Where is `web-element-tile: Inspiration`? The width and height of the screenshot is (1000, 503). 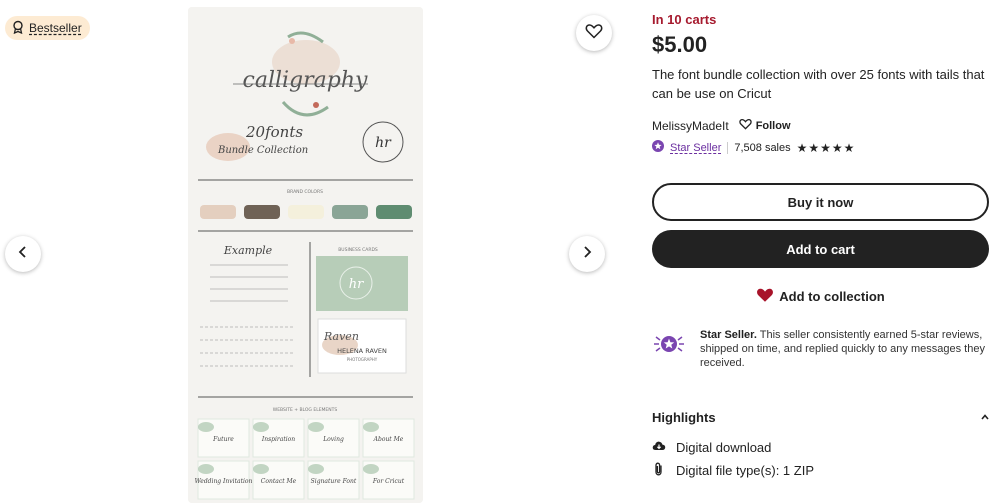
web-element-tile: Inspiration is located at coordinates (278, 438).